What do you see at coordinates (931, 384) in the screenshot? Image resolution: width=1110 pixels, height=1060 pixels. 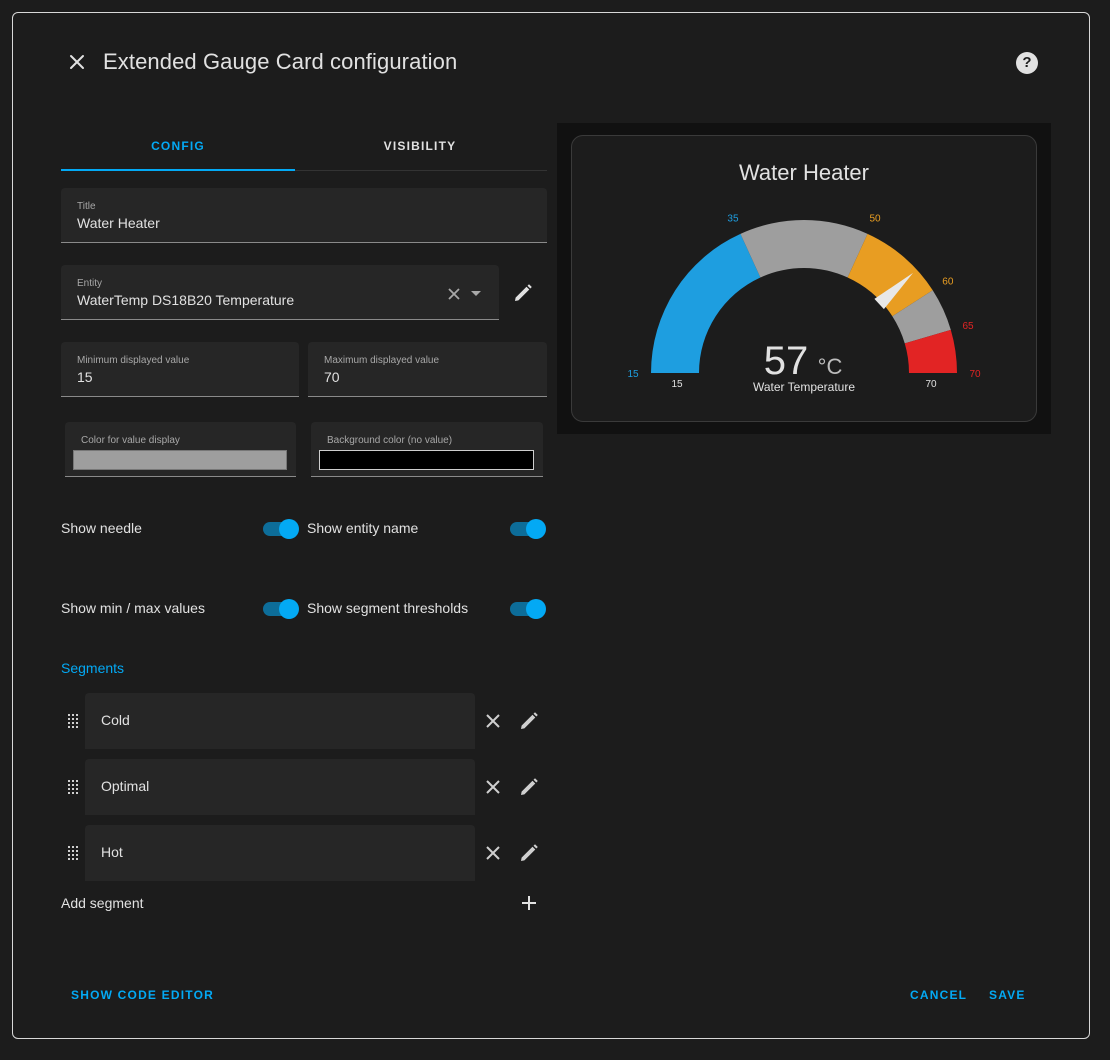 I see `gauge-max-label: 70` at bounding box center [931, 384].